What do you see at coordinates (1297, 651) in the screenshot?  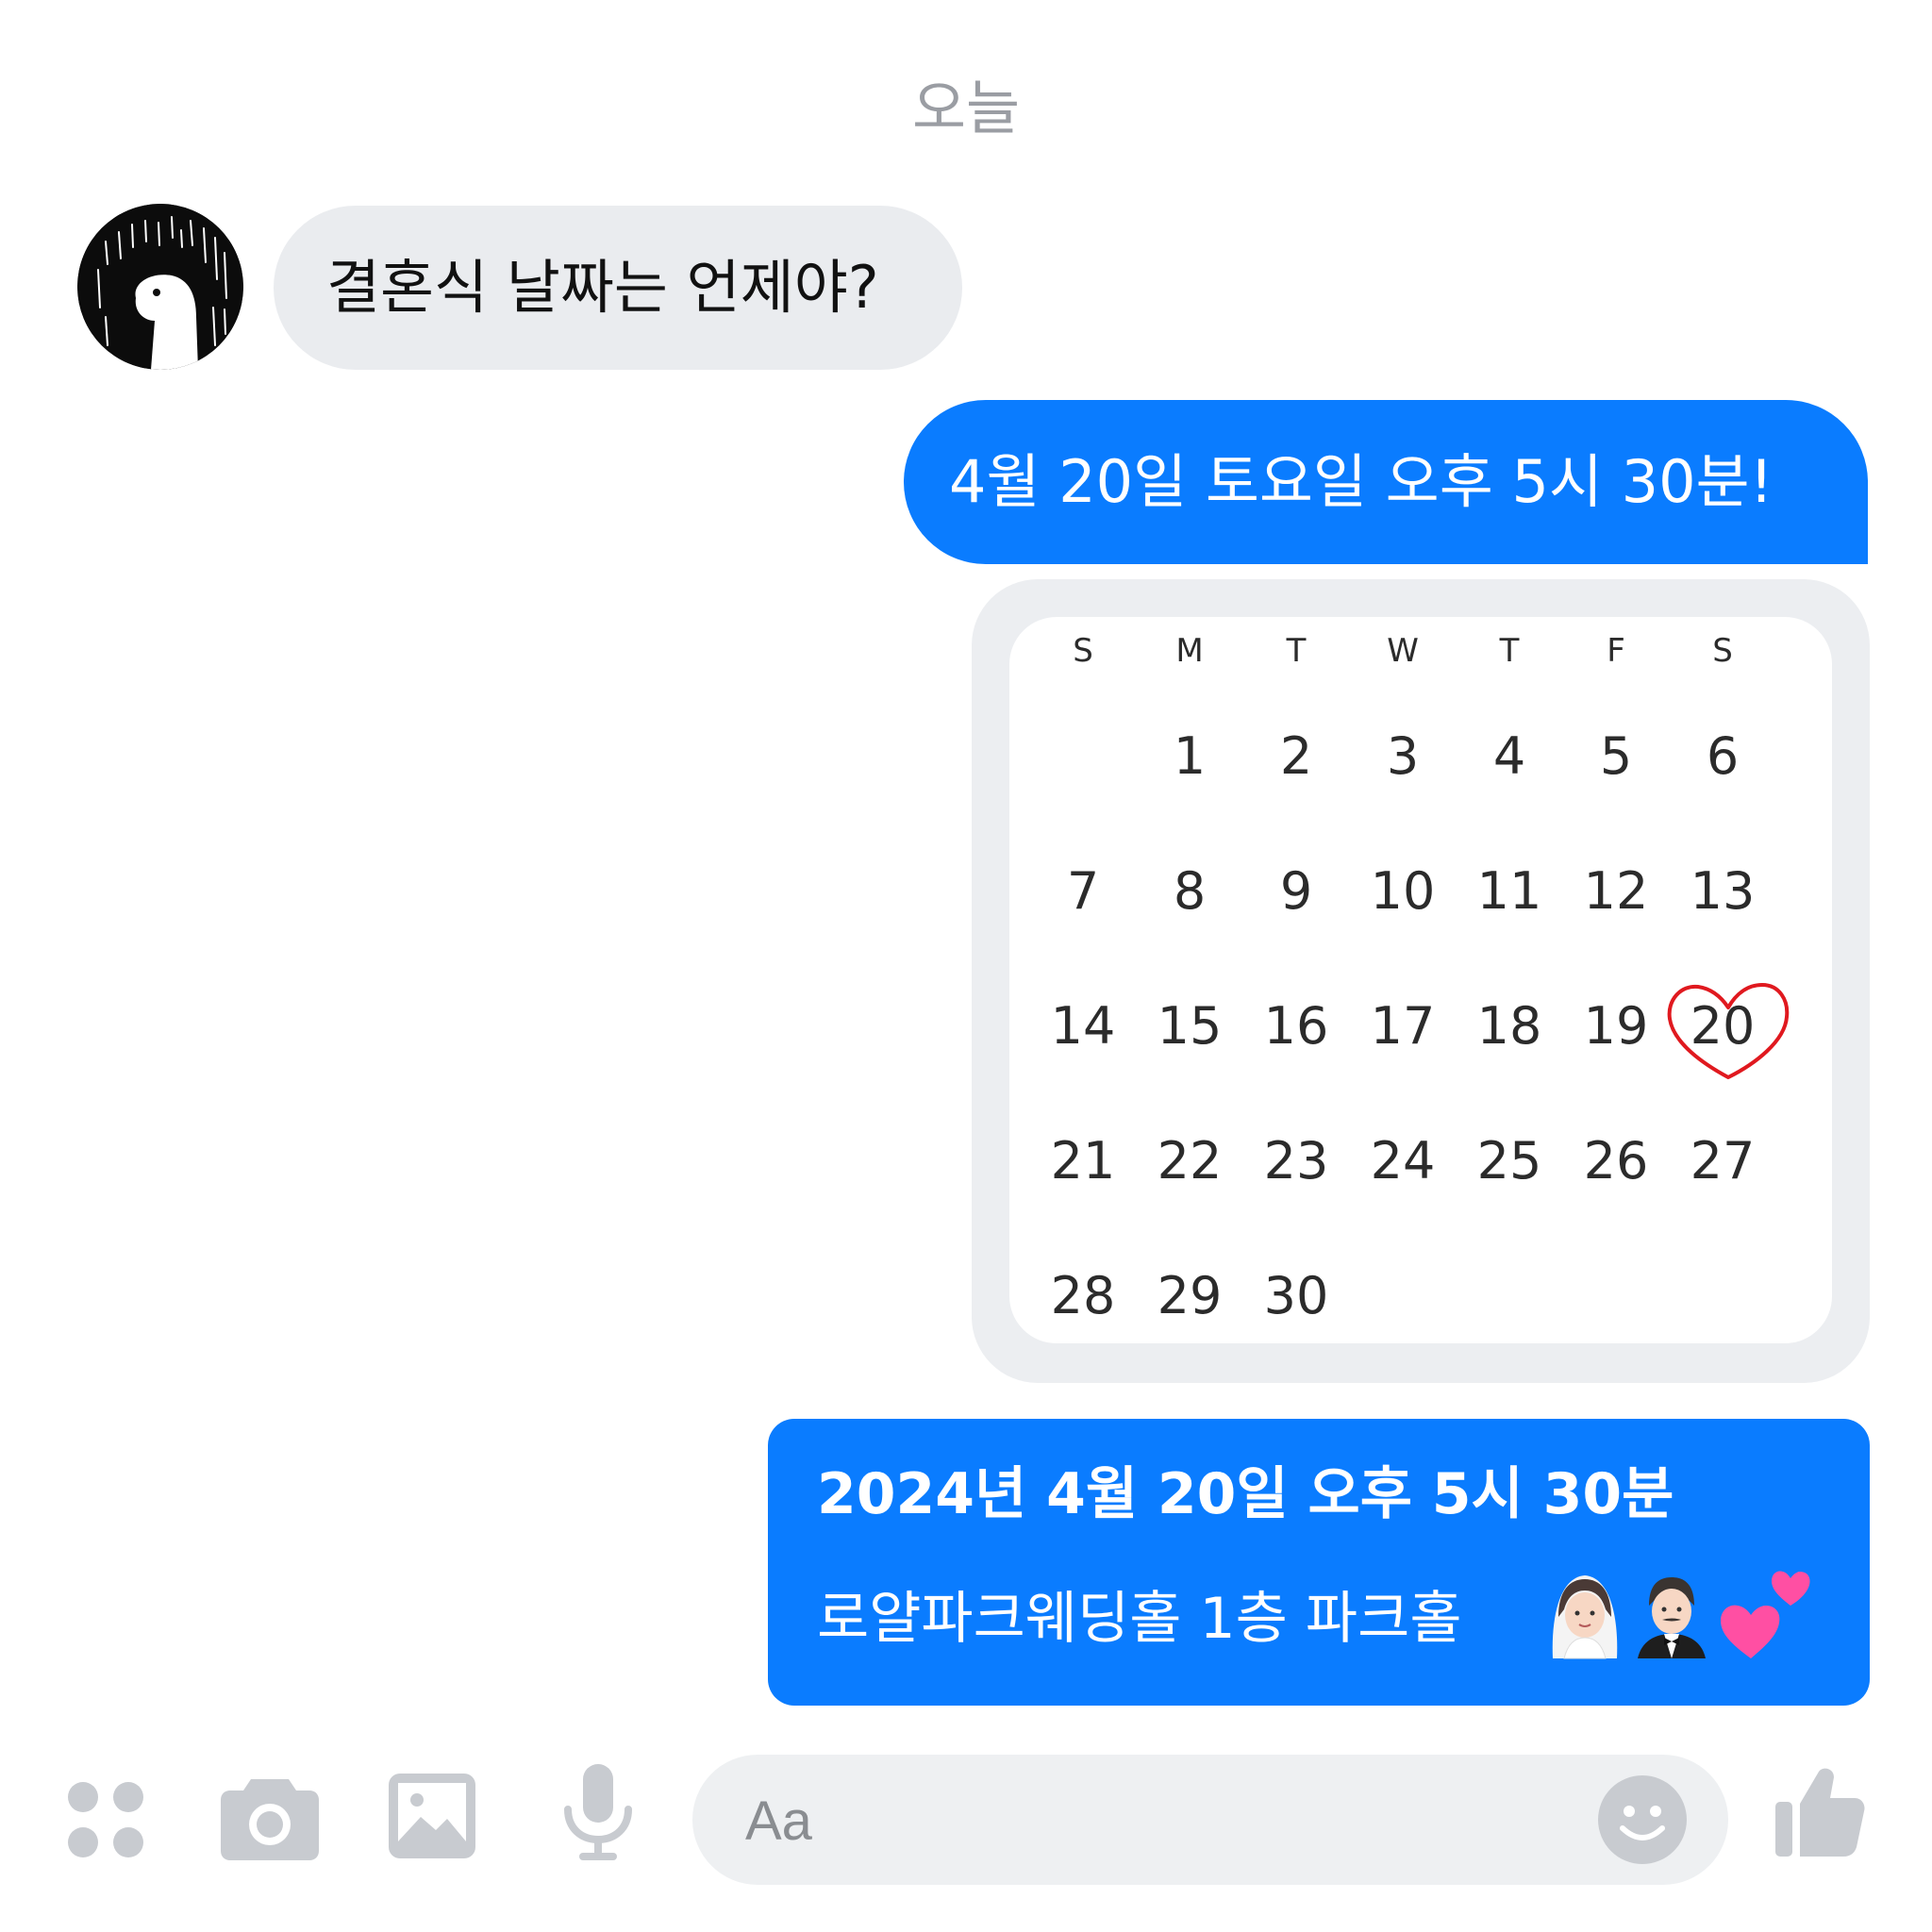 I see `weekday-tuesday: T` at bounding box center [1297, 651].